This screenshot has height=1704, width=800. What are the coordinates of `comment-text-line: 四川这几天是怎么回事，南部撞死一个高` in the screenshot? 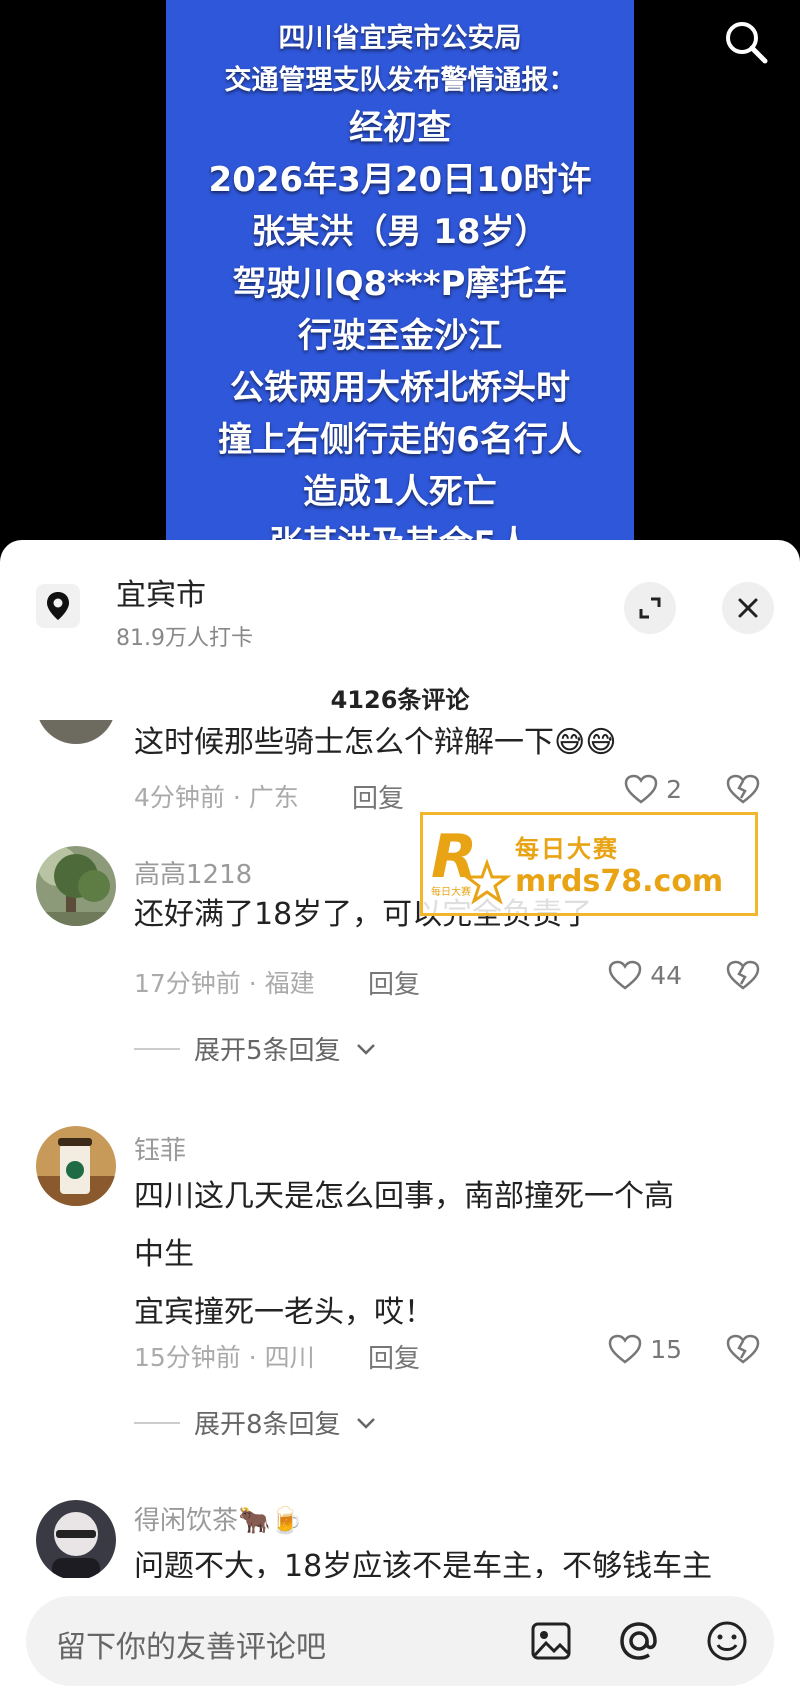 It's located at (404, 1196).